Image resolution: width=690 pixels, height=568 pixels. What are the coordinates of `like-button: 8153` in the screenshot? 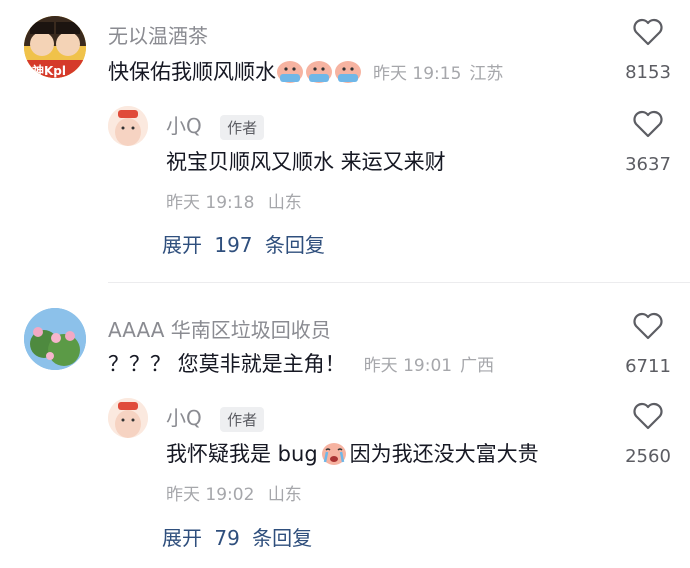 It's located at (648, 49).